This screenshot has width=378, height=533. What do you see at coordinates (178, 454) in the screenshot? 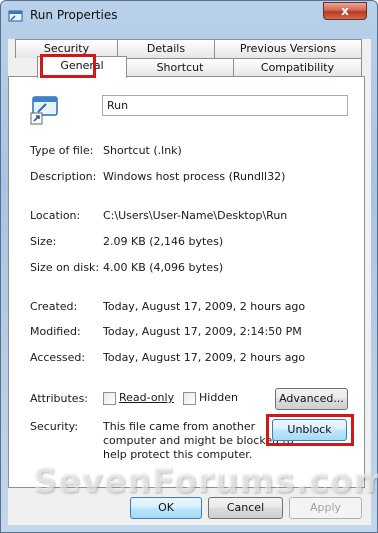
I see `security-message-line-3: help protect this computer.` at bounding box center [178, 454].